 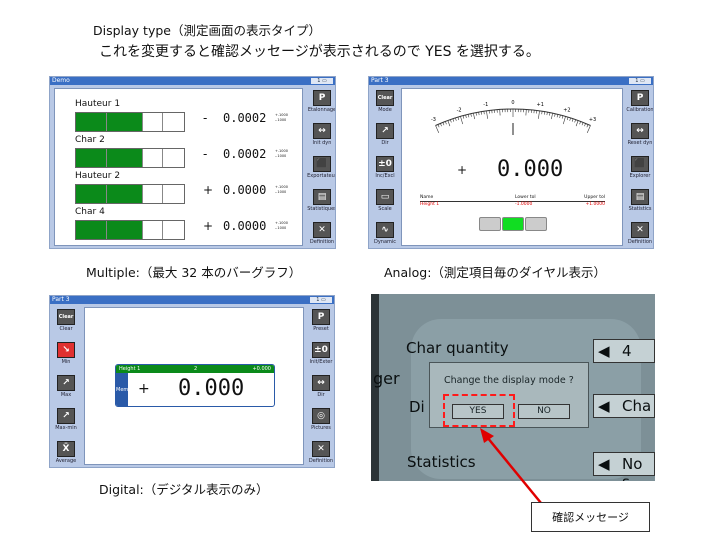 What do you see at coordinates (495, 272) in the screenshot?
I see `caption-analog: Analog:（測定項目毎のダイヤル表示）` at bounding box center [495, 272].